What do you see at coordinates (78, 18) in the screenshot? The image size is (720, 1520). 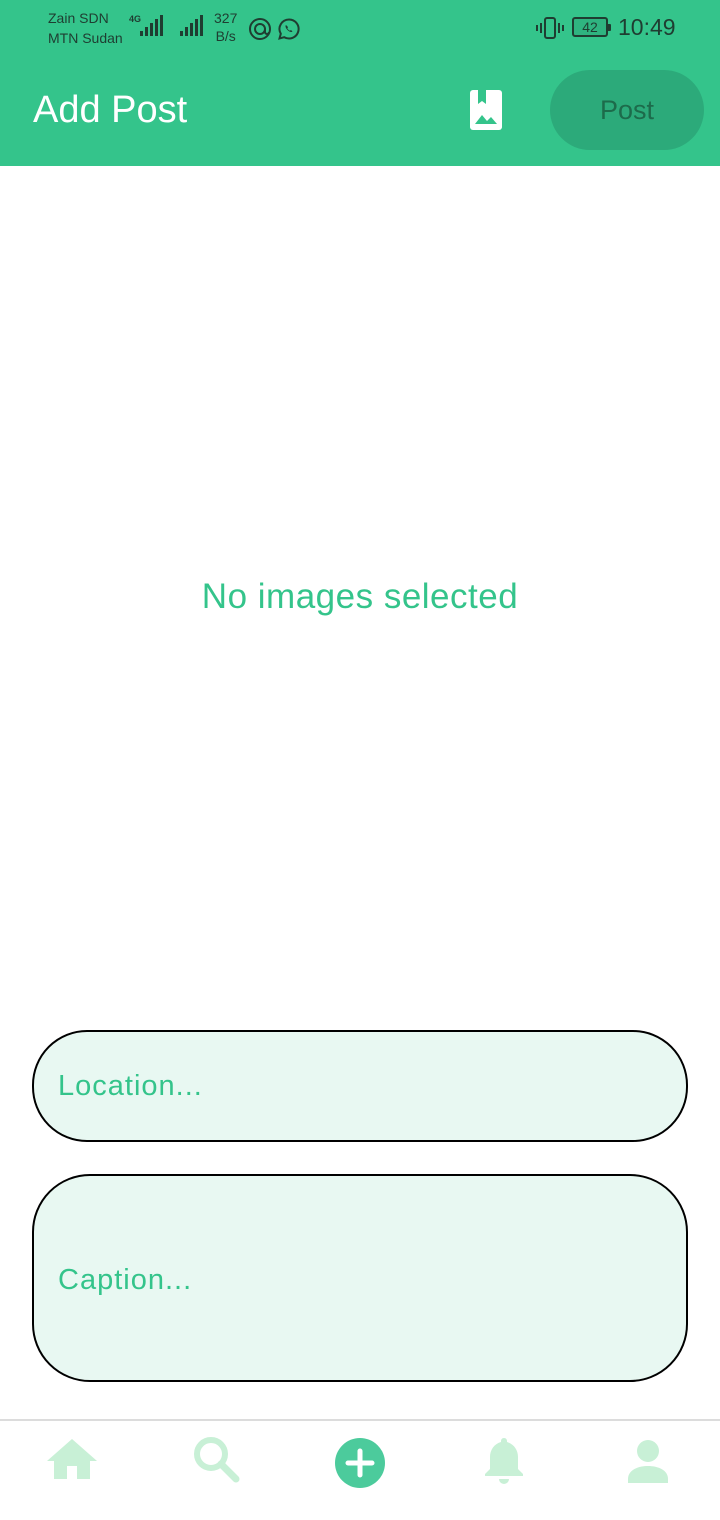 I see `carrier-1: Zain SDN` at bounding box center [78, 18].